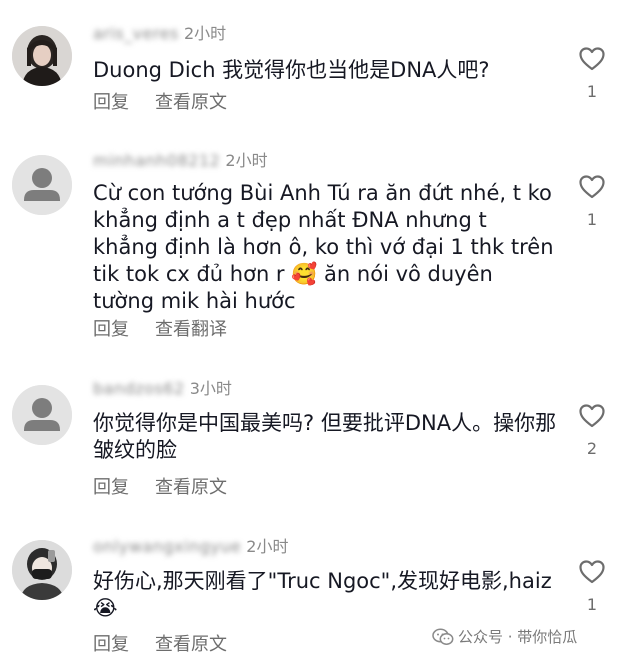  Describe the element at coordinates (210, 388) in the screenshot. I see `comment-time: 3小时` at that location.